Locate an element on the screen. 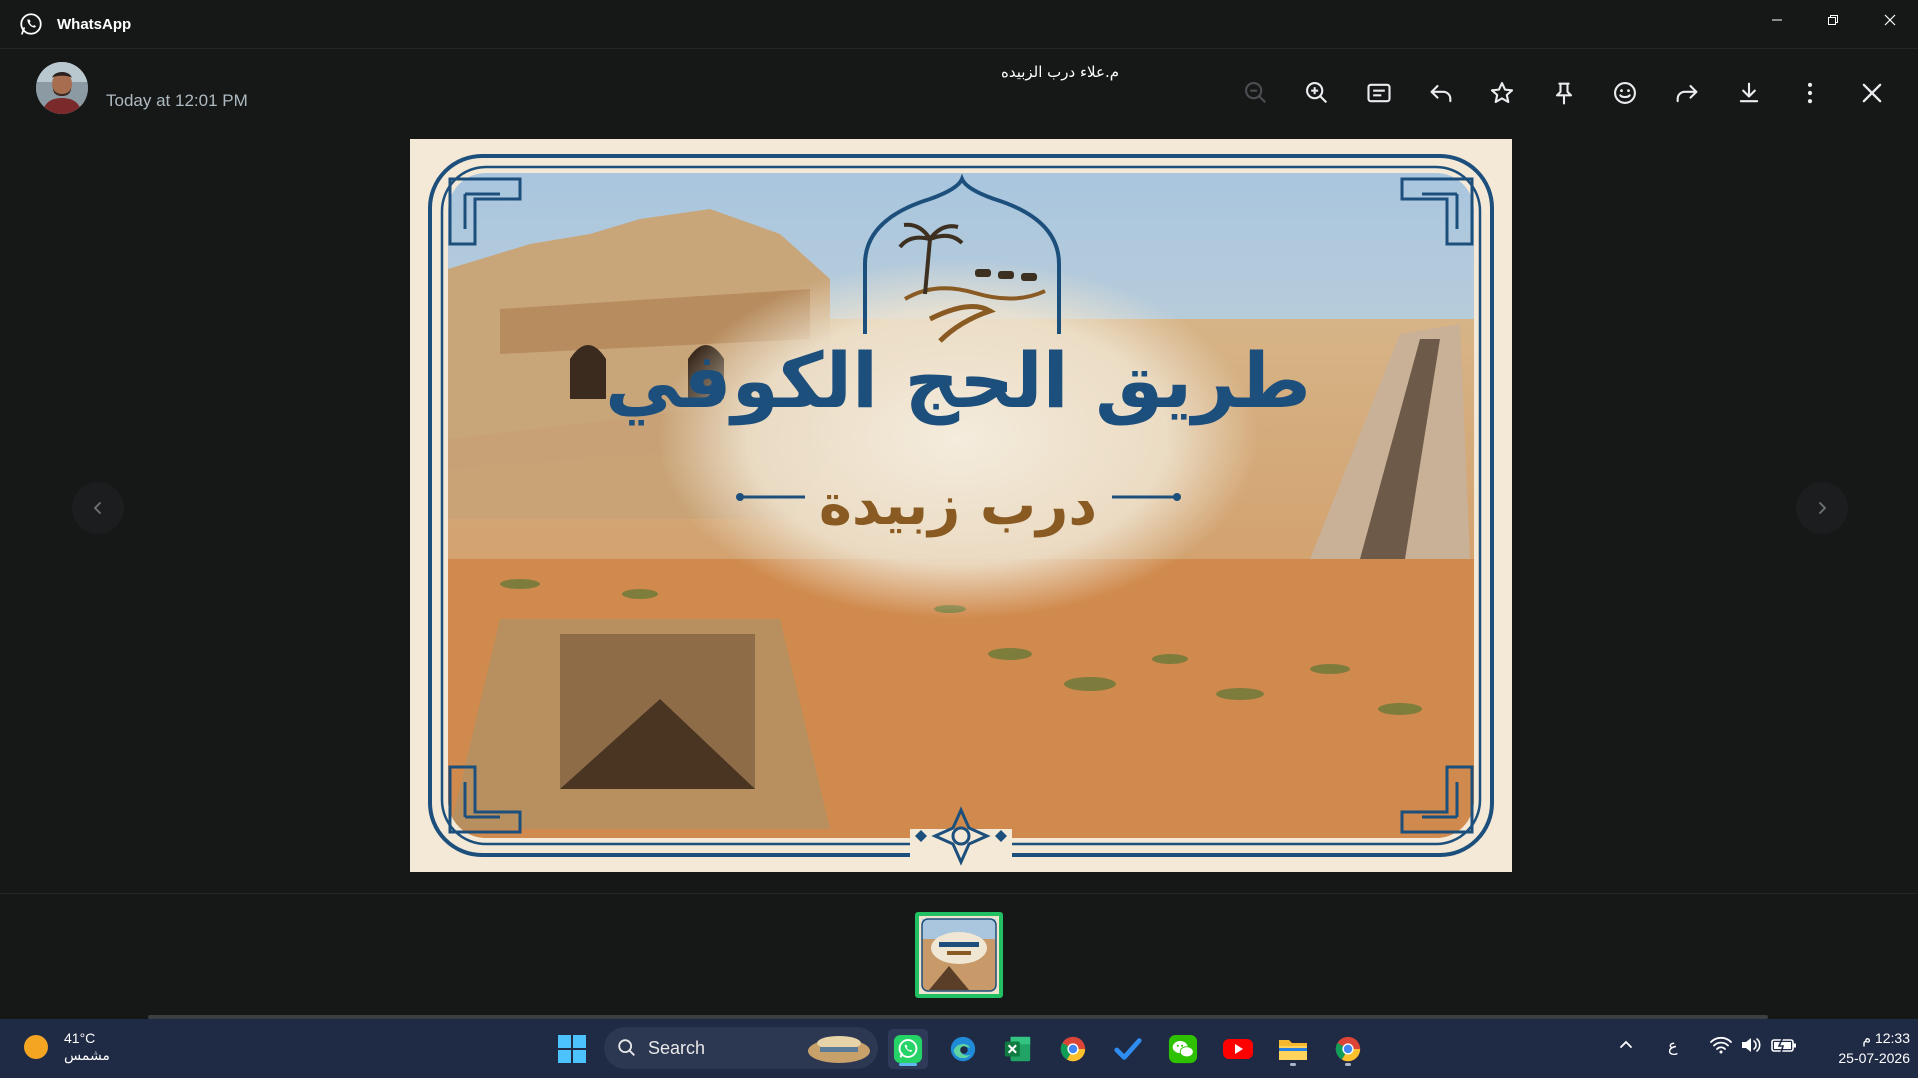 This screenshot has width=1918, height=1078. weather-widget: 41°C مشمس is located at coordinates (67, 1047).